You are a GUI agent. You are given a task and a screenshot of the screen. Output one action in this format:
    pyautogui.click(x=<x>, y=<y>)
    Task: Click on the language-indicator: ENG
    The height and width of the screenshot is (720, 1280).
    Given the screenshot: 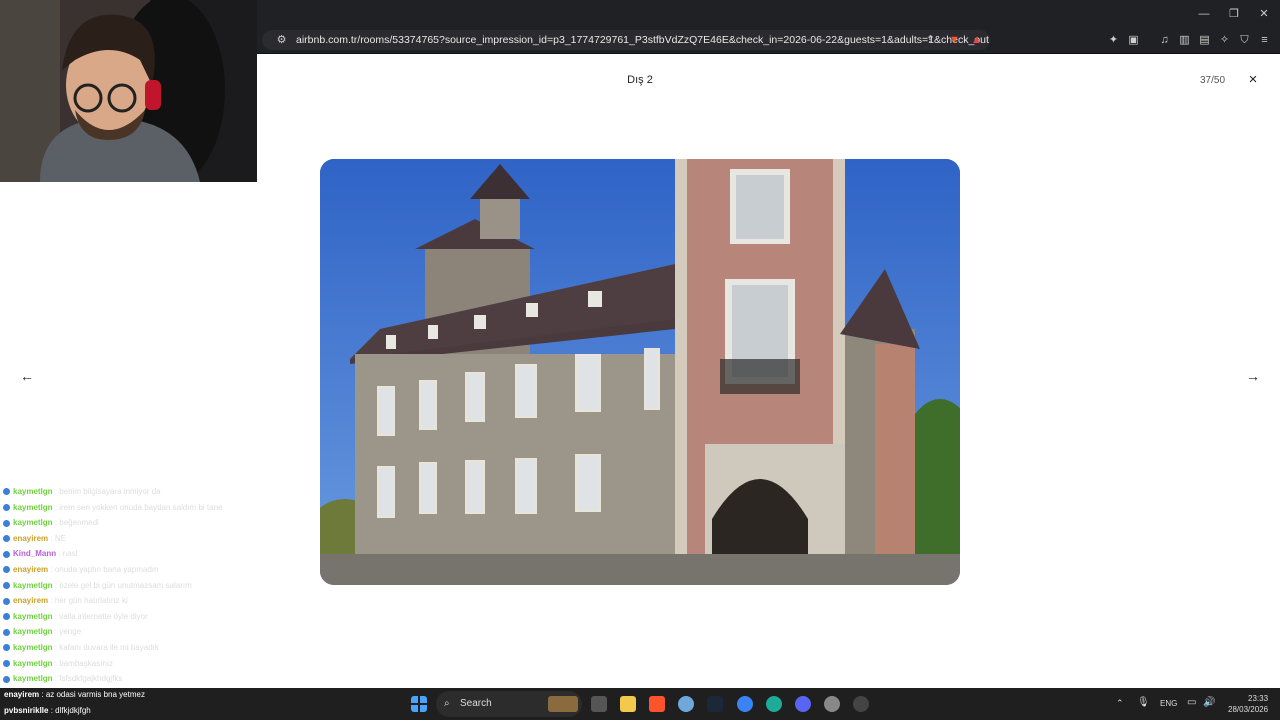 What is the action you would take?
    pyautogui.click(x=1168, y=703)
    